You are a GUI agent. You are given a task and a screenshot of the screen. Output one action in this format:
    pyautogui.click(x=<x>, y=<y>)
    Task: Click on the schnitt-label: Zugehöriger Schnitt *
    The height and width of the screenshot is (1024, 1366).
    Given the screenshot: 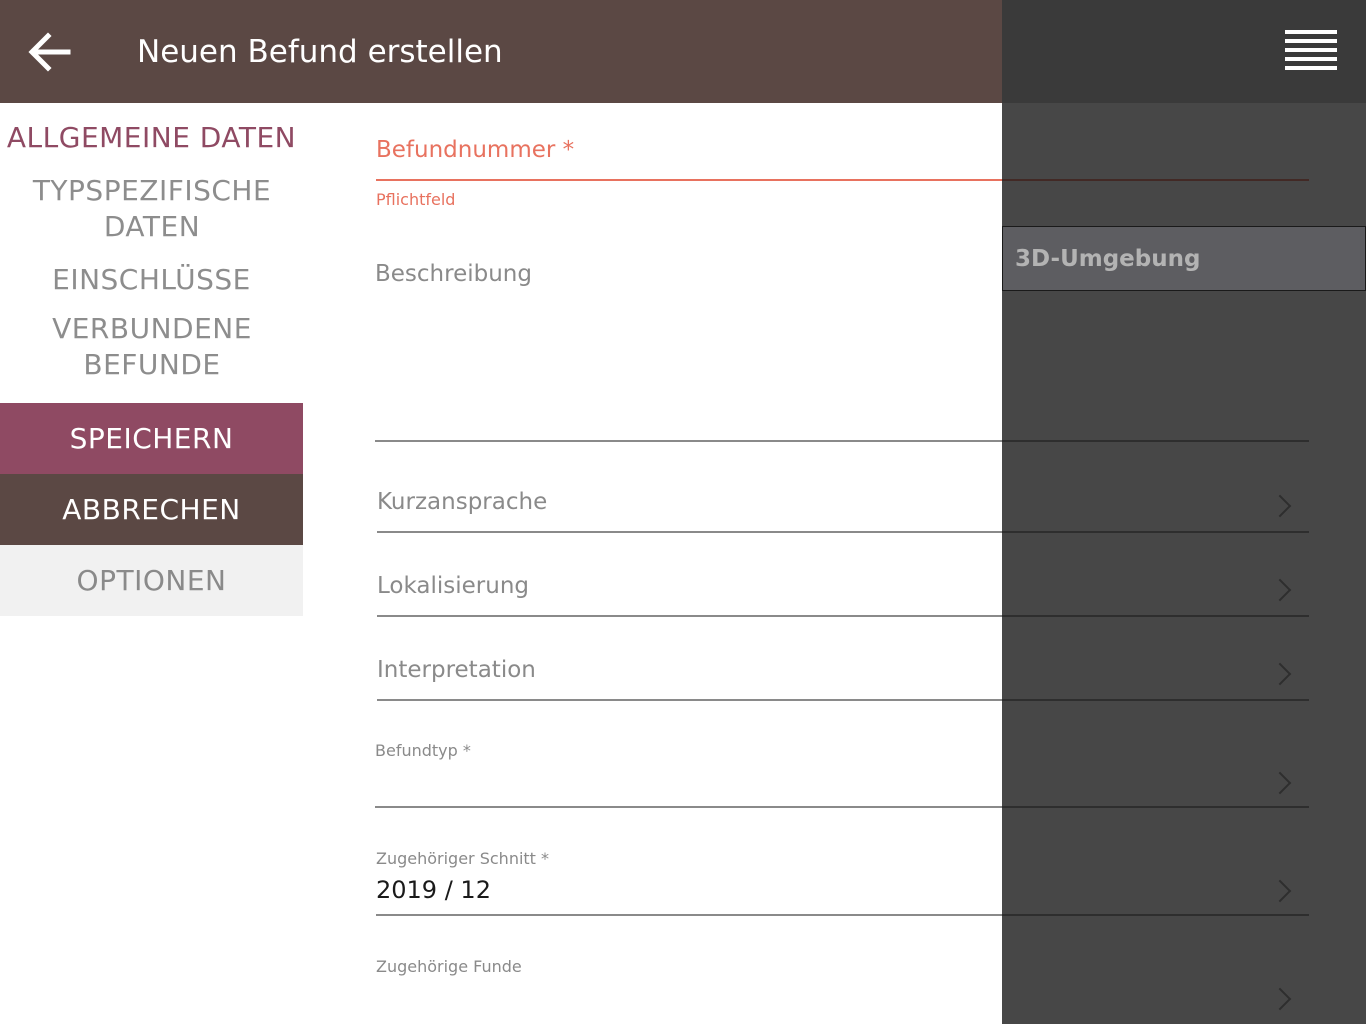 What is the action you would take?
    pyautogui.click(x=463, y=858)
    